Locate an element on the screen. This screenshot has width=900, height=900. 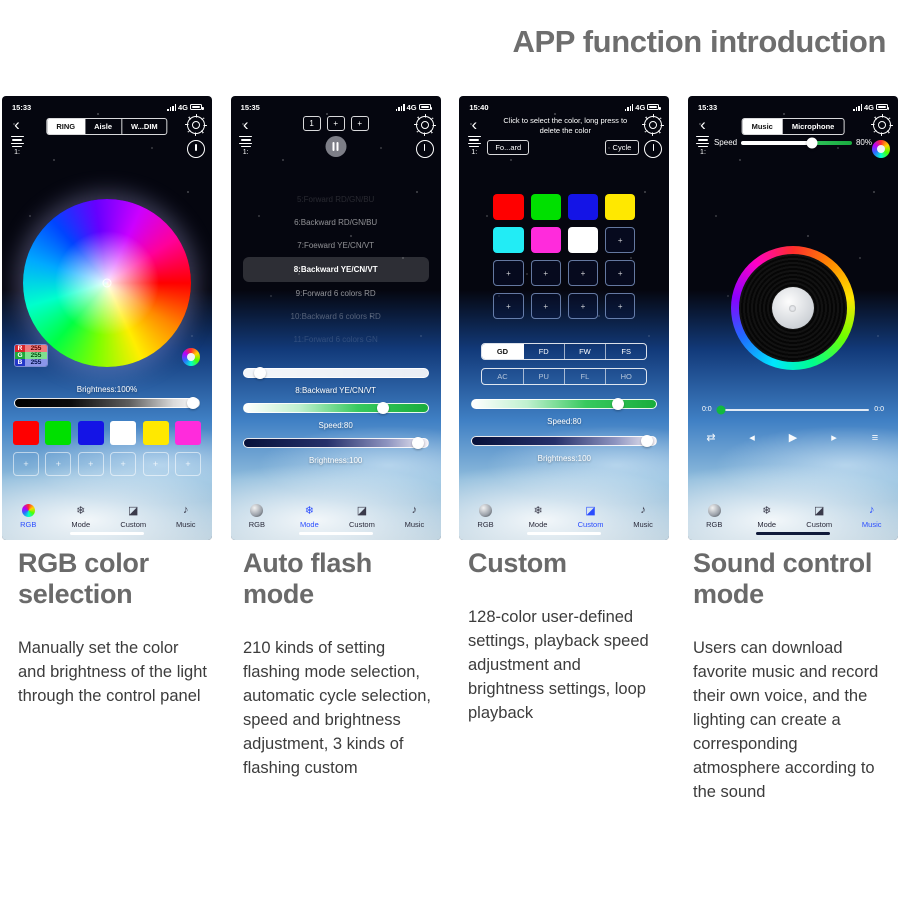
mode-list-item: 6:Backward RD/GN/BU is located at coordinates (336, 222).